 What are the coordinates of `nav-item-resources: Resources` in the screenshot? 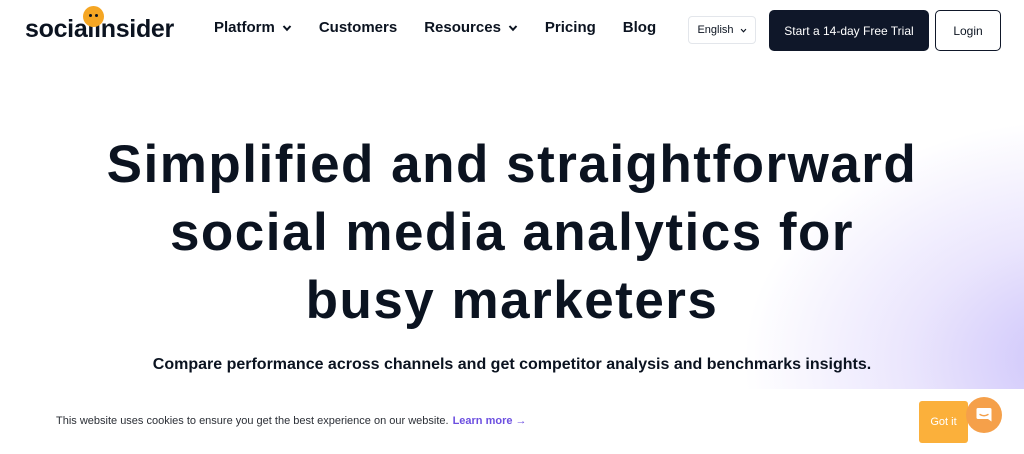 It's located at (471, 28).